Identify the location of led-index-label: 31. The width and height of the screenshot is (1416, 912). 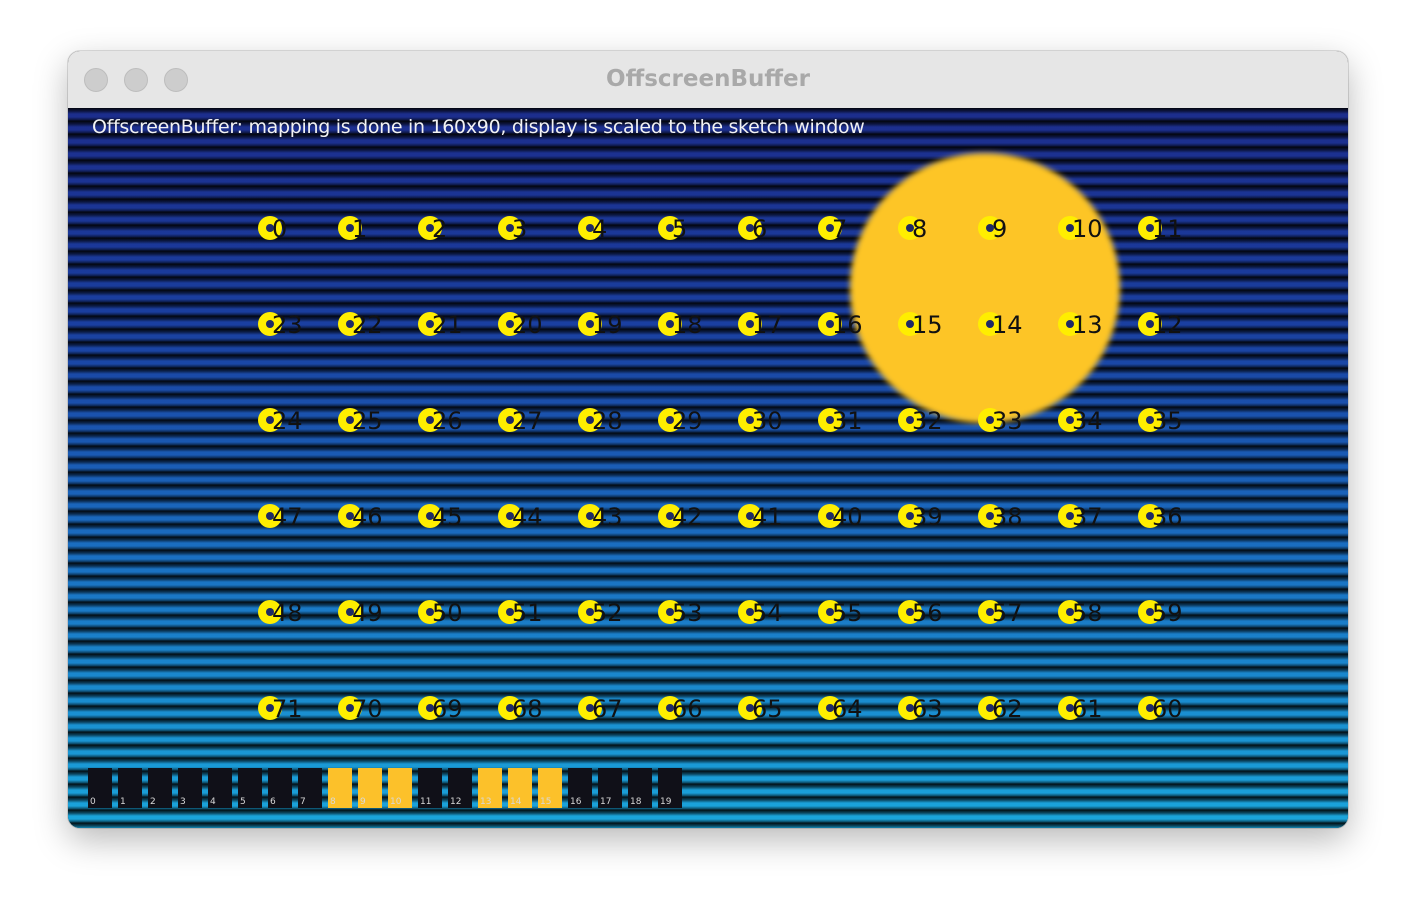
(847, 421).